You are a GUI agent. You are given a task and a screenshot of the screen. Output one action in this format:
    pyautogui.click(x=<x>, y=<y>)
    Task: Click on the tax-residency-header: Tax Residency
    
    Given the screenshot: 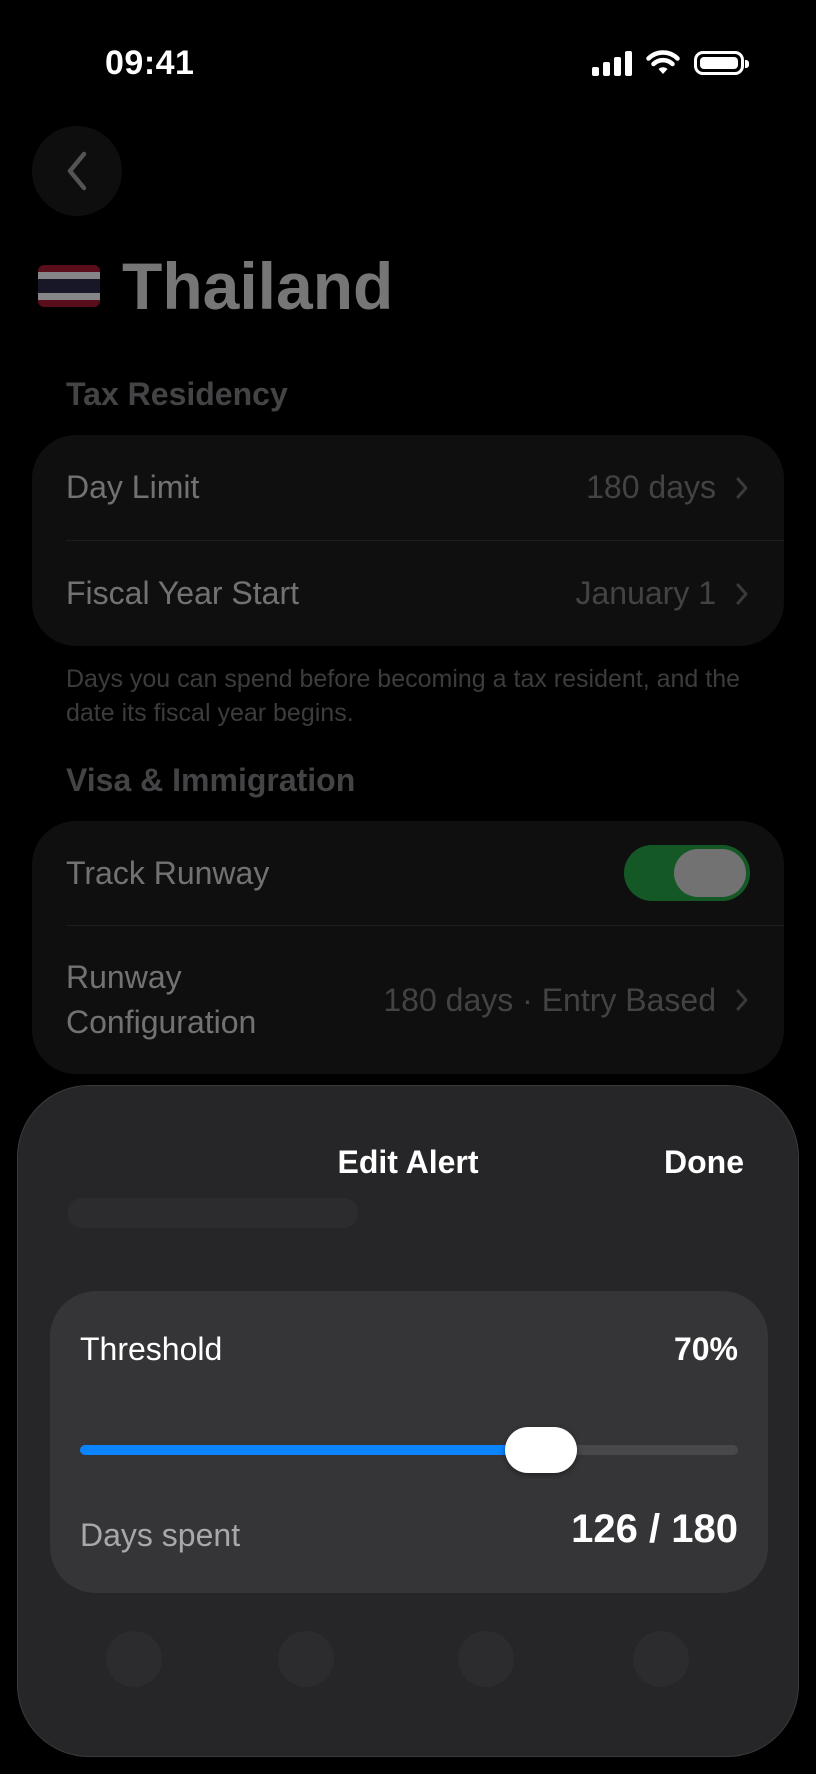 What is the action you would take?
    pyautogui.click(x=177, y=394)
    